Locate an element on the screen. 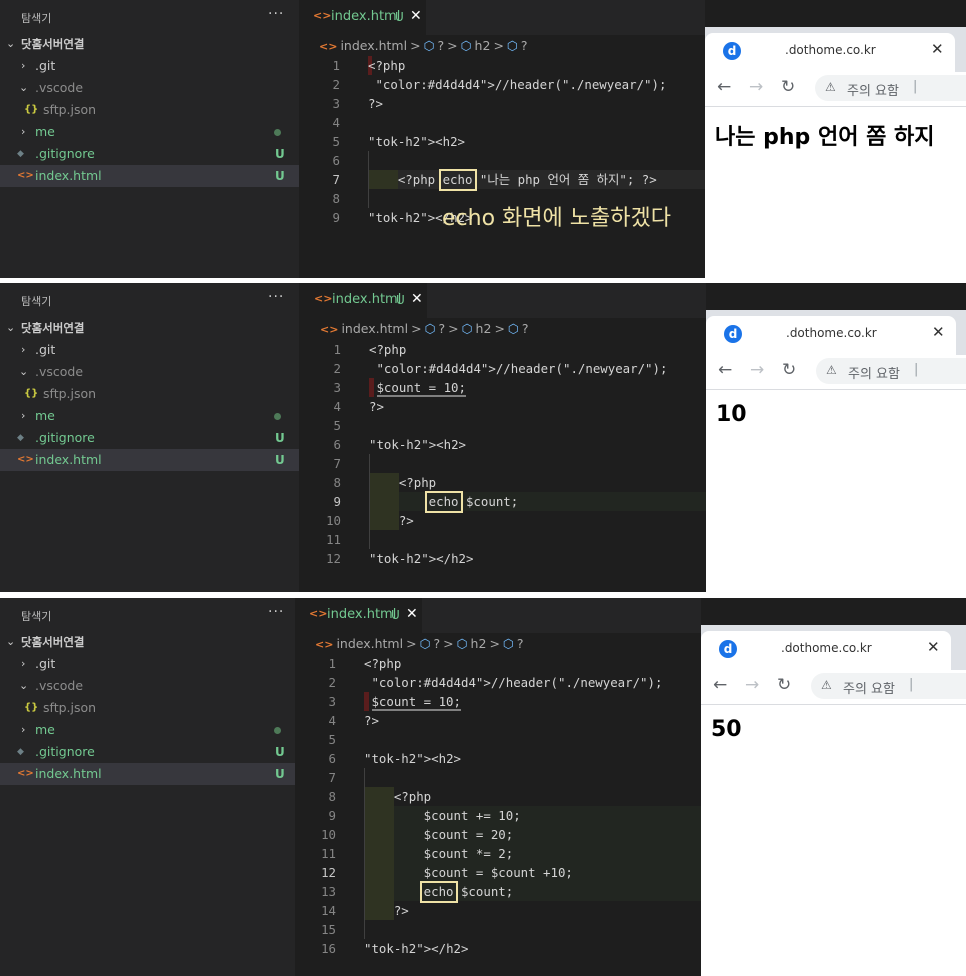 This screenshot has width=966, height=976. code-line: $count *= 2; is located at coordinates (439, 853).